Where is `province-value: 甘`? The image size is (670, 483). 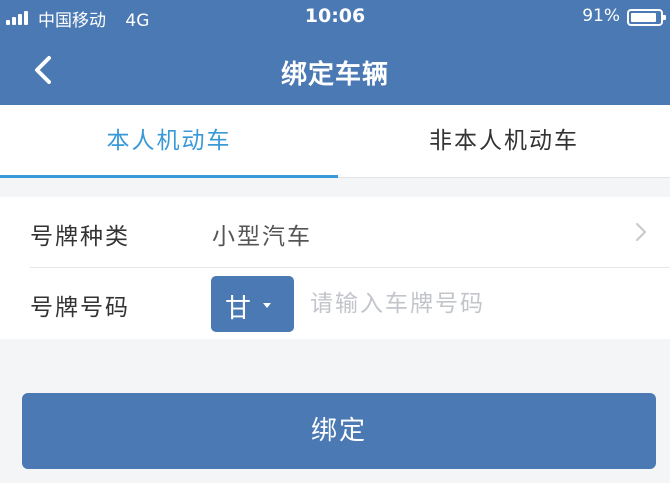
province-value: 甘 is located at coordinates (238, 309).